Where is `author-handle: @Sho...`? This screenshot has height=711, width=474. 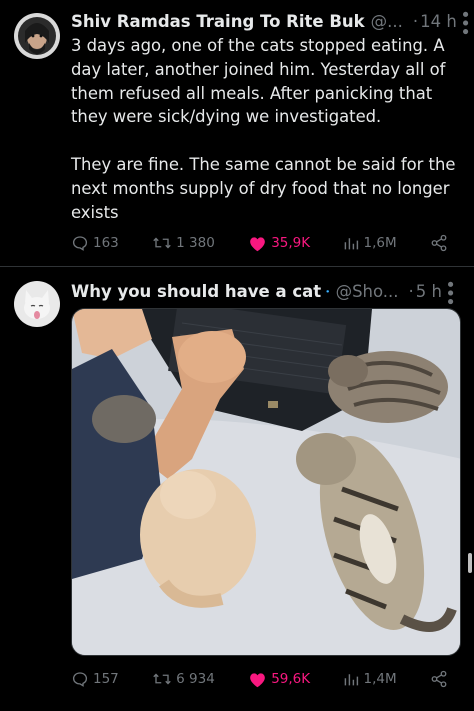
author-handle: @Sho... is located at coordinates (367, 292).